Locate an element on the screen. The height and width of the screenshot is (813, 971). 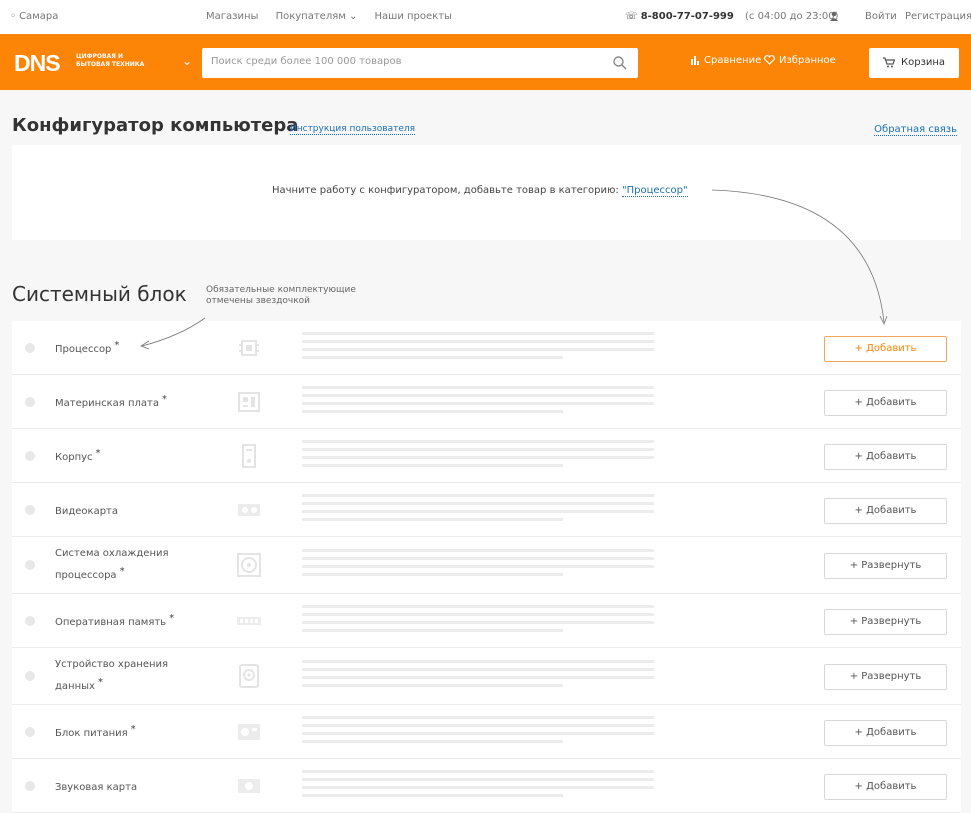
component-row-cpu: Процессор * + Добавить is located at coordinates (486, 348).